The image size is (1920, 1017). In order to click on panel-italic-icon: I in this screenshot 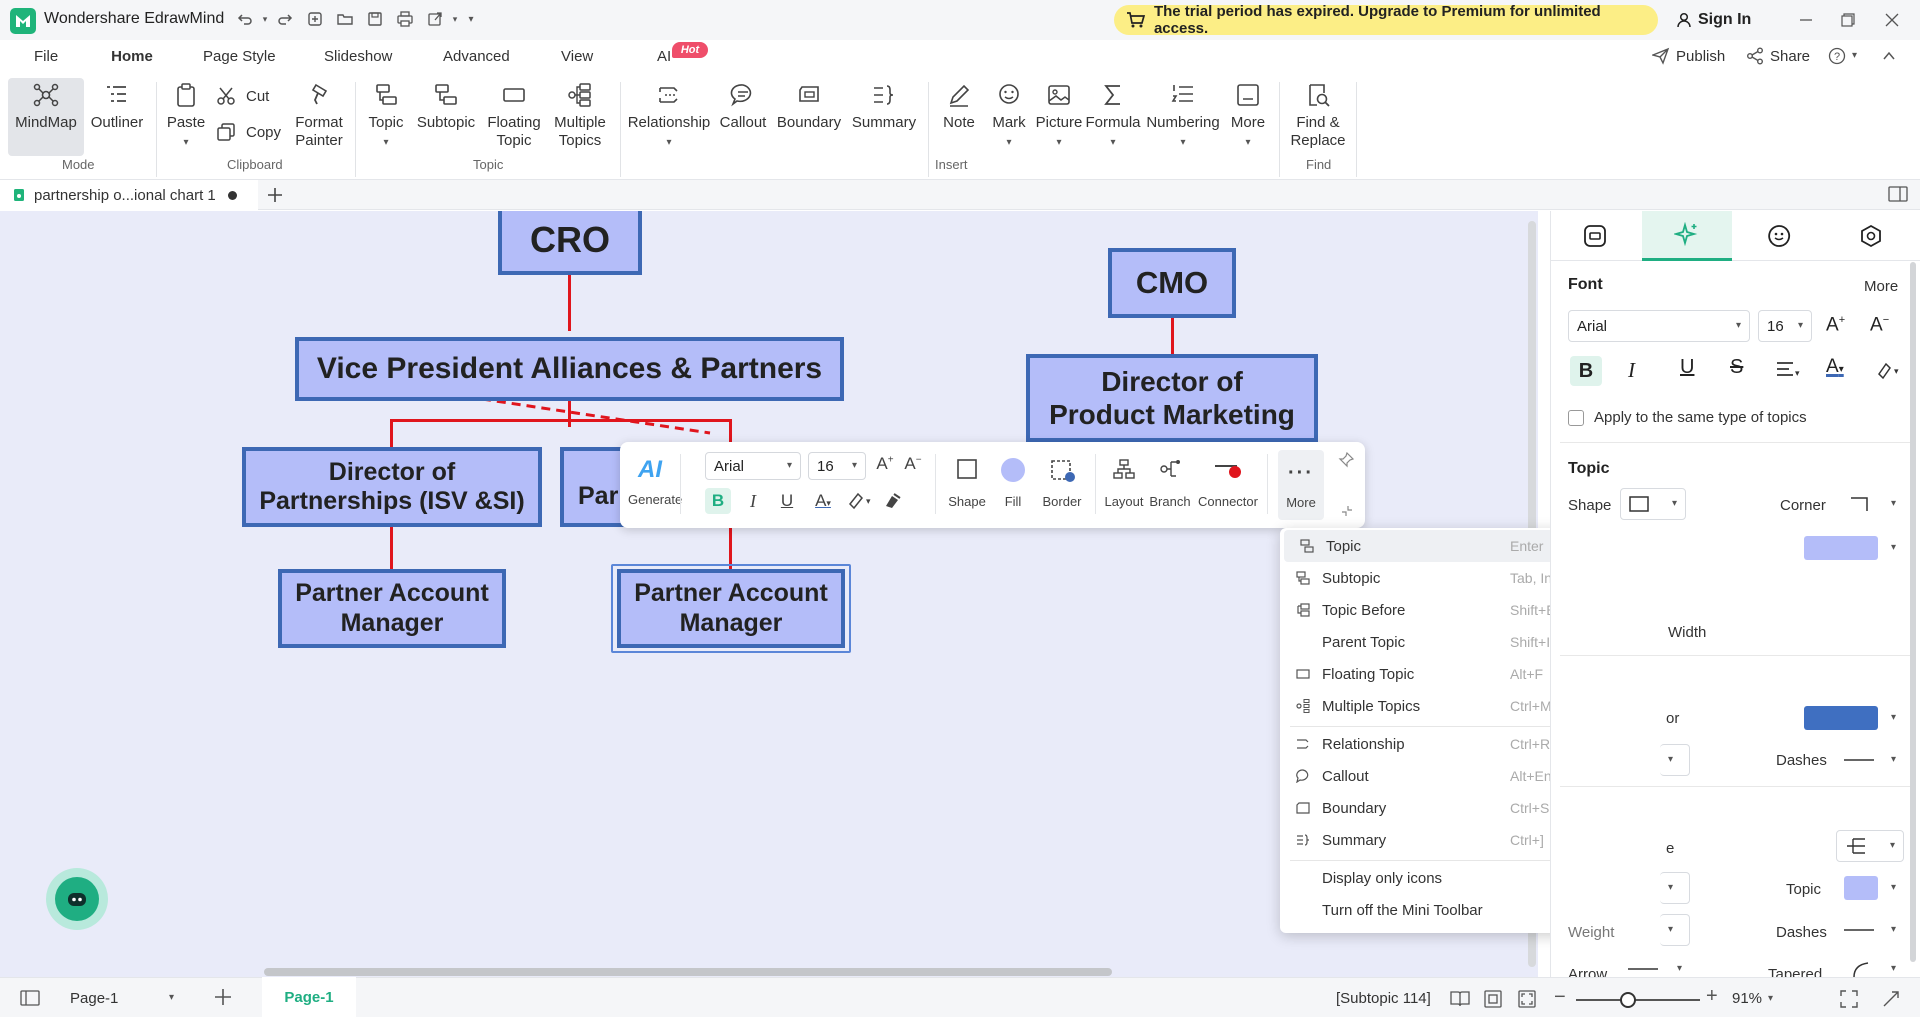, I will do `click(1631, 370)`.